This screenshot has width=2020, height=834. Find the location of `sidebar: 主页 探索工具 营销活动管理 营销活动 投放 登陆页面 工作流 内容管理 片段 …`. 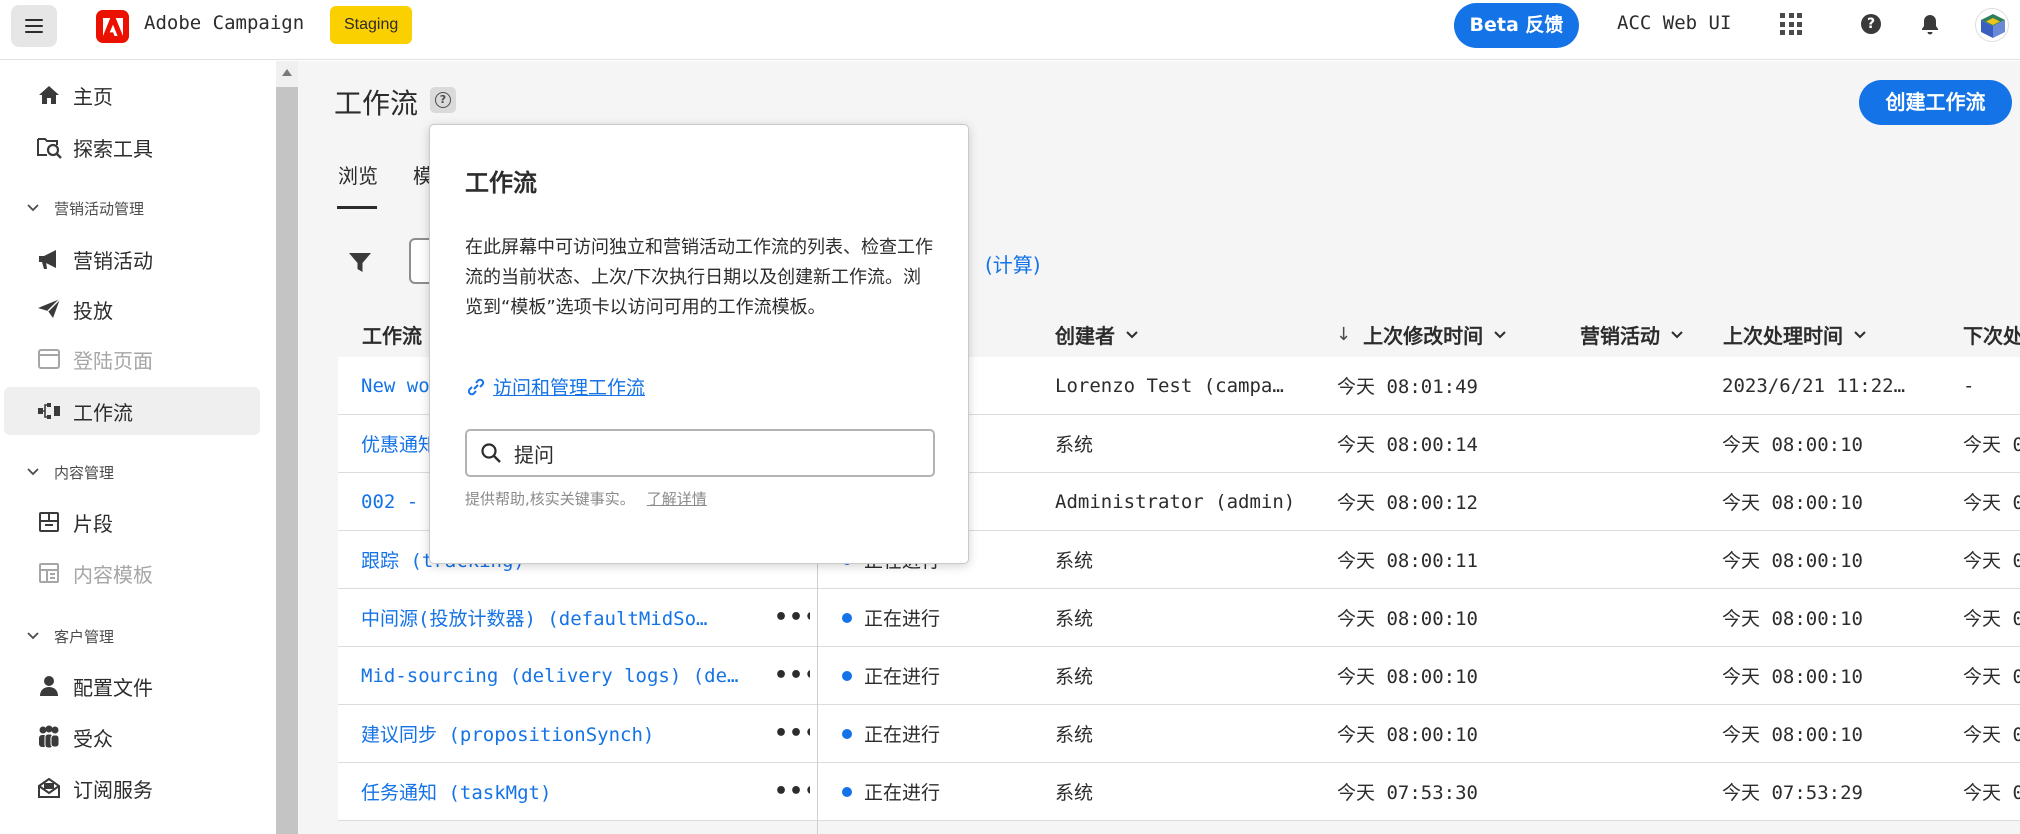

sidebar: 主页 探索工具 营销活动管理 营销活动 投放 登陆页面 工作流 内容管理 片段 … is located at coordinates (138, 447).